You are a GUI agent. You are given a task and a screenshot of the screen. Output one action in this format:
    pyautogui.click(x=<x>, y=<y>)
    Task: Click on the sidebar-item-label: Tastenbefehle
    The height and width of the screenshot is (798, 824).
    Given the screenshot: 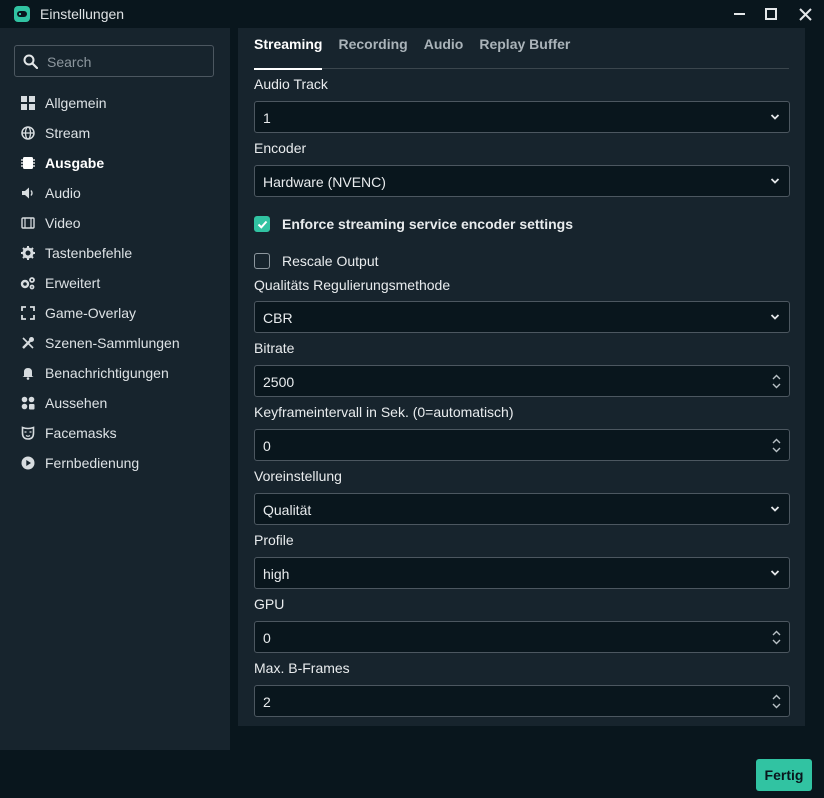 What is the action you would take?
    pyautogui.click(x=89, y=253)
    